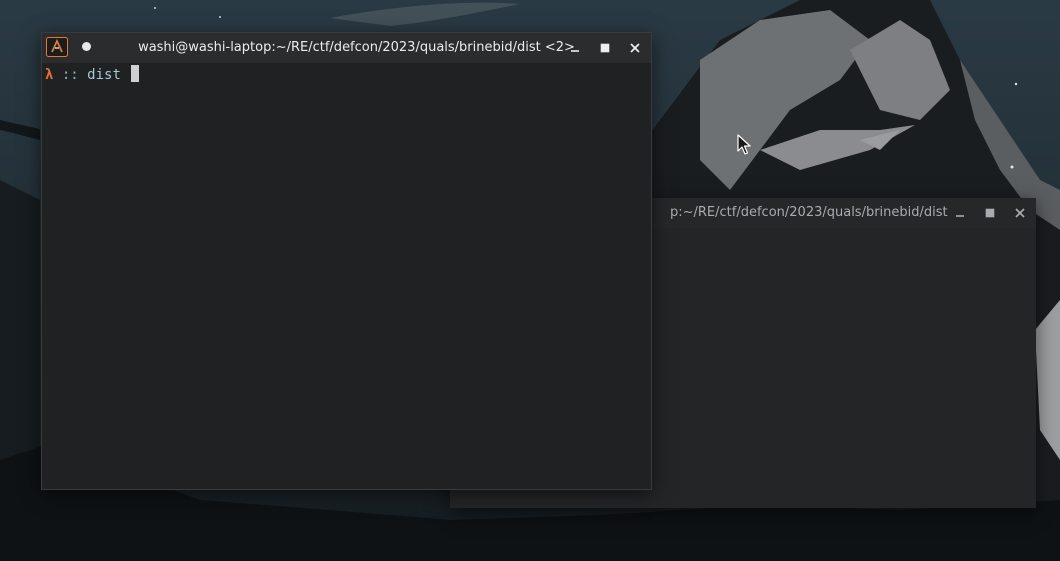 This screenshot has height=561, width=1060. What do you see at coordinates (104, 75) in the screenshot?
I see `prompt-directory: dist` at bounding box center [104, 75].